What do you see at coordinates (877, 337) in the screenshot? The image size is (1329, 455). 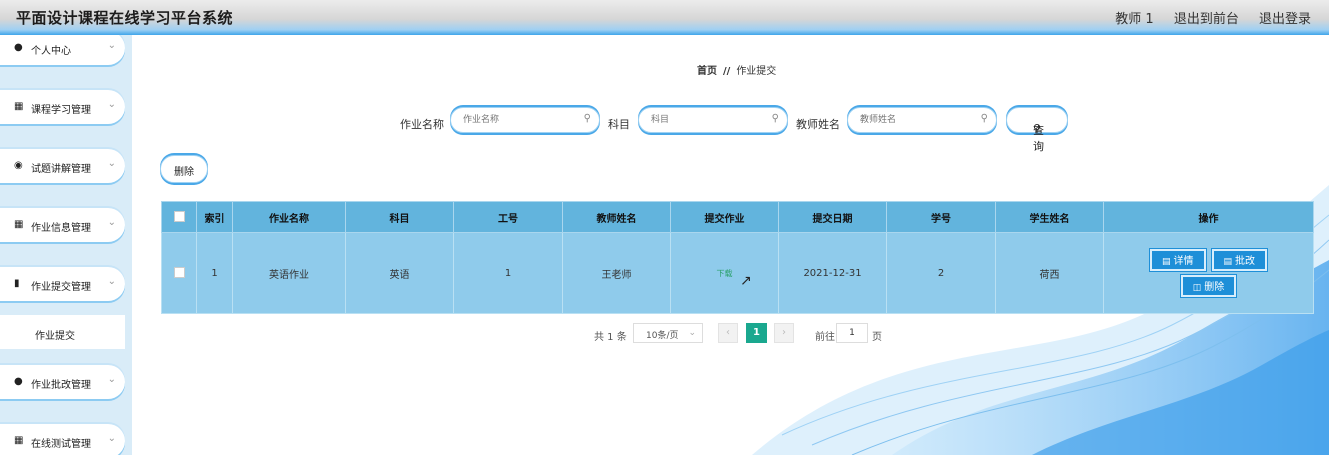 I see `page-unit-label: 页` at bounding box center [877, 337].